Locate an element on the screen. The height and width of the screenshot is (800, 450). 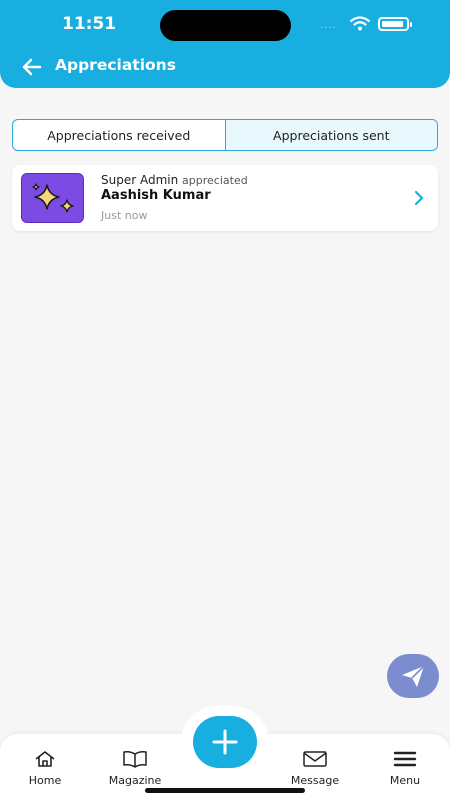
nav-magazine-label: Magazine is located at coordinates (135, 780).